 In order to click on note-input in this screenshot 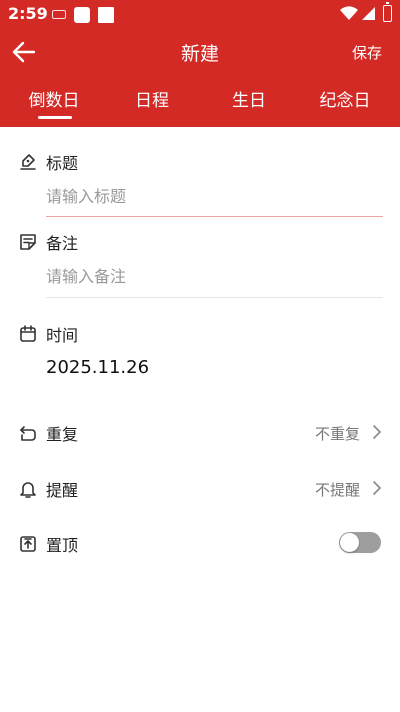, I will do `click(214, 276)`.